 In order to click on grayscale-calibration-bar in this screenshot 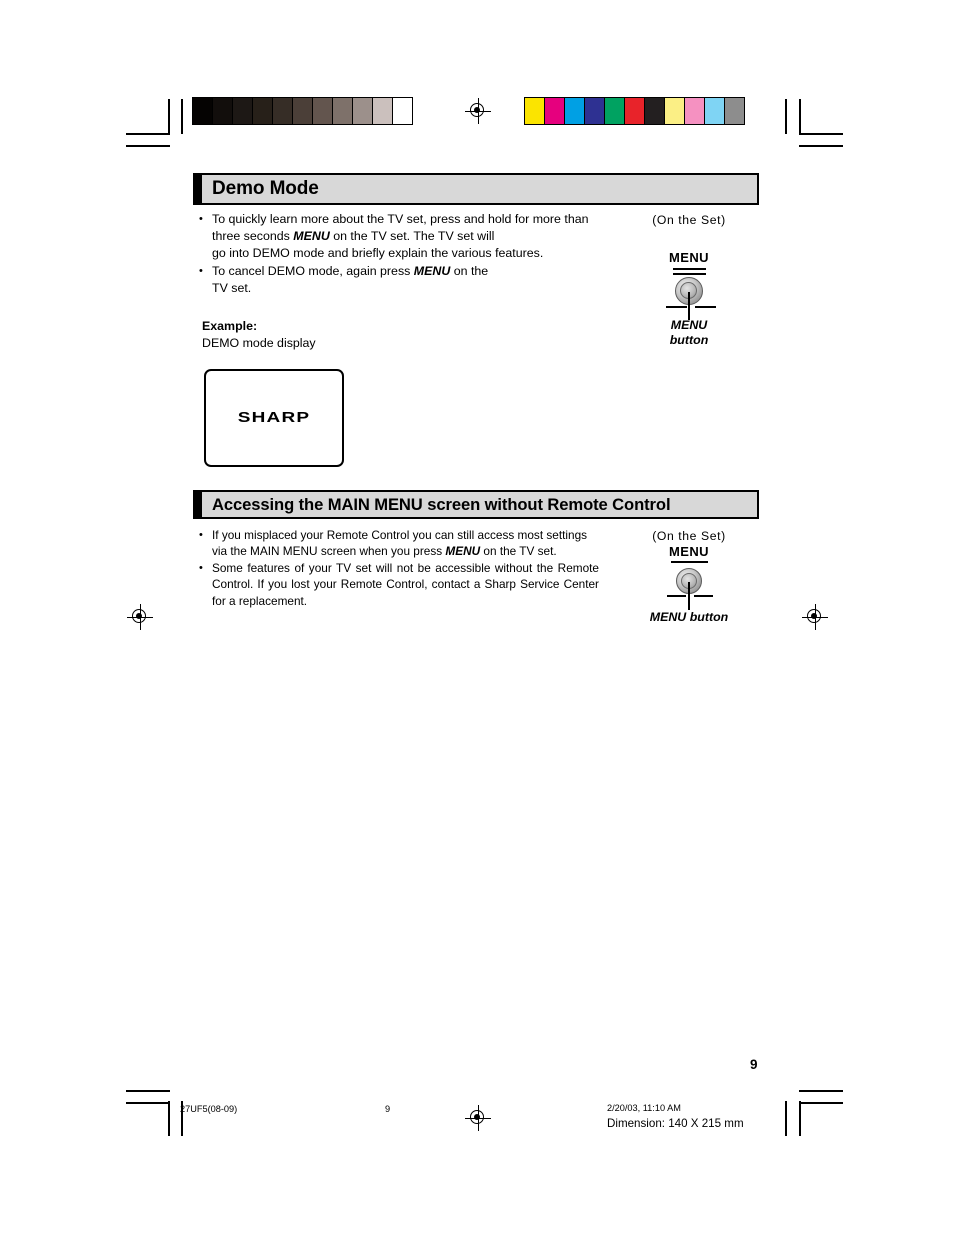, I will do `click(302, 111)`.